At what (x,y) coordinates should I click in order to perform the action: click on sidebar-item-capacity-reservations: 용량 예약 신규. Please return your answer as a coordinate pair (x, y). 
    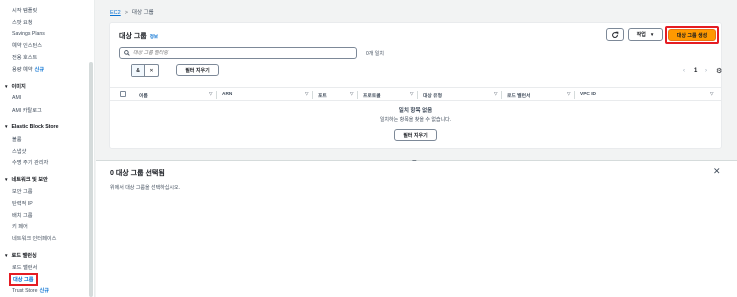
    Looking at the image, I should click on (28, 69).